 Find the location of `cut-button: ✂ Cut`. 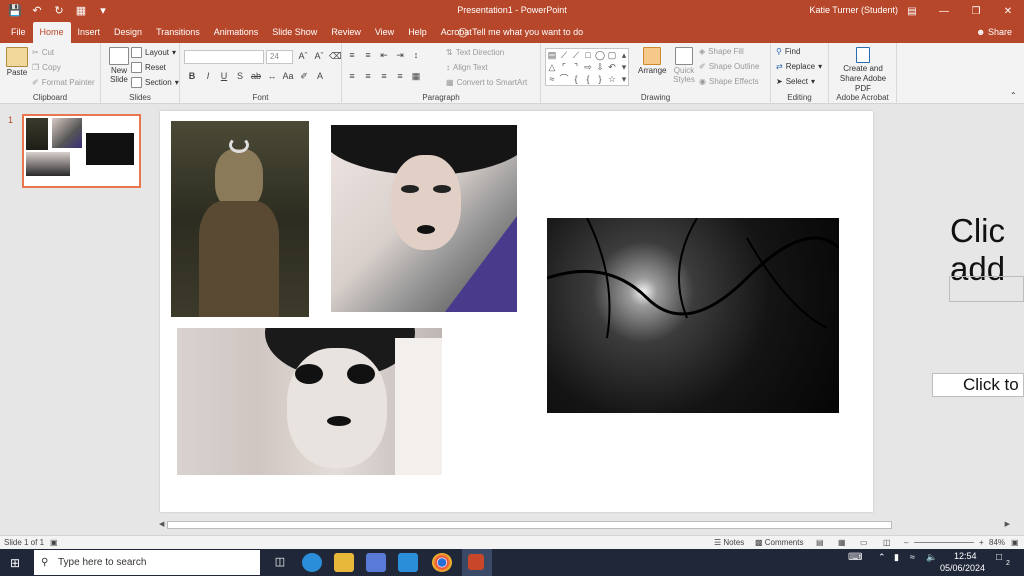

cut-button: ✂ Cut is located at coordinates (43, 52).